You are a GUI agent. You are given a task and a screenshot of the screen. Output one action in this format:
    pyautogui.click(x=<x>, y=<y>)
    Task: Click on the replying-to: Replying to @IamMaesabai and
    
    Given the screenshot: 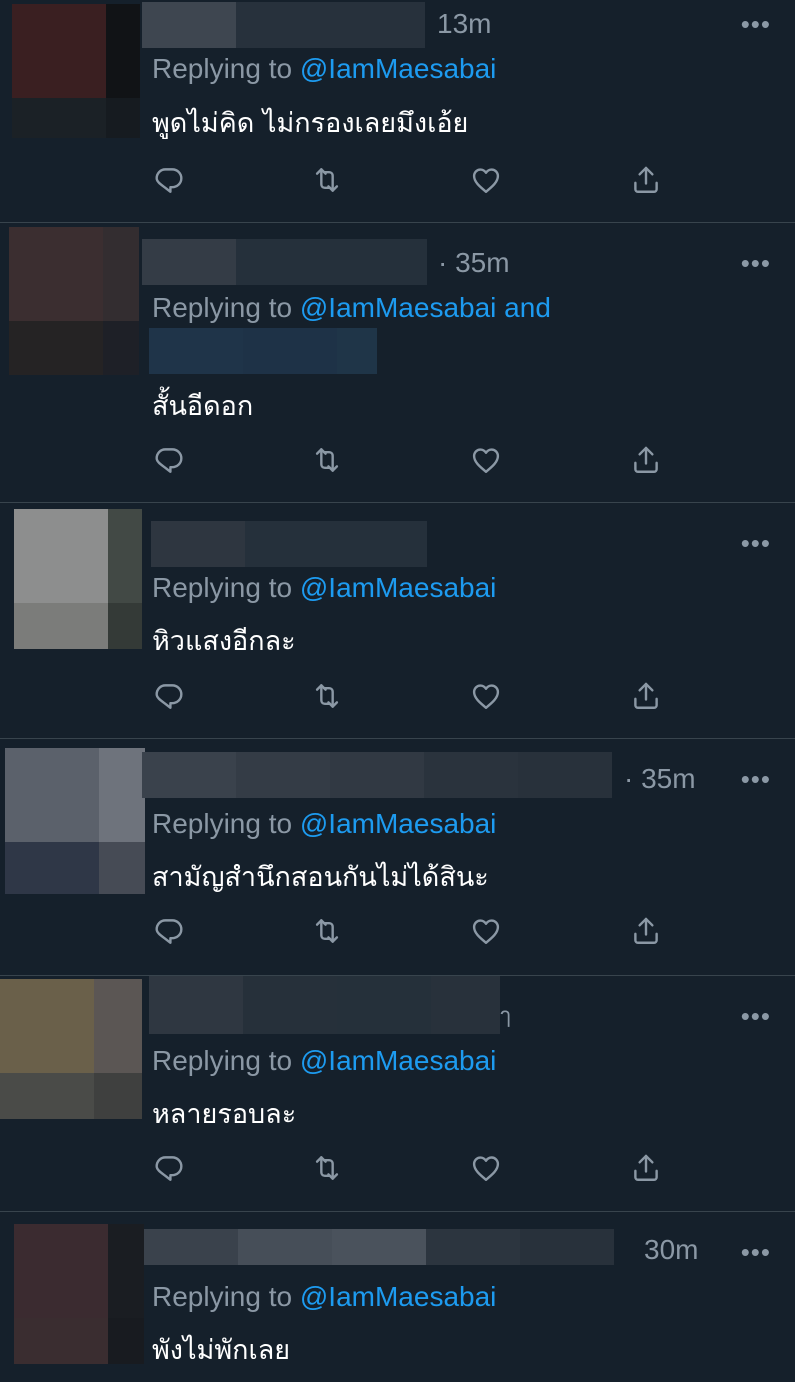 What is the action you would take?
    pyautogui.click(x=351, y=308)
    